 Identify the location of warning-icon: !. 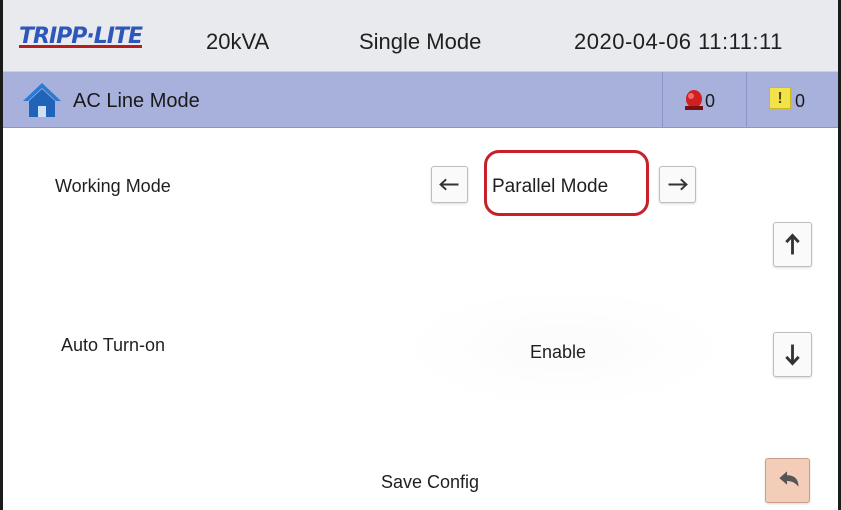
(780, 98).